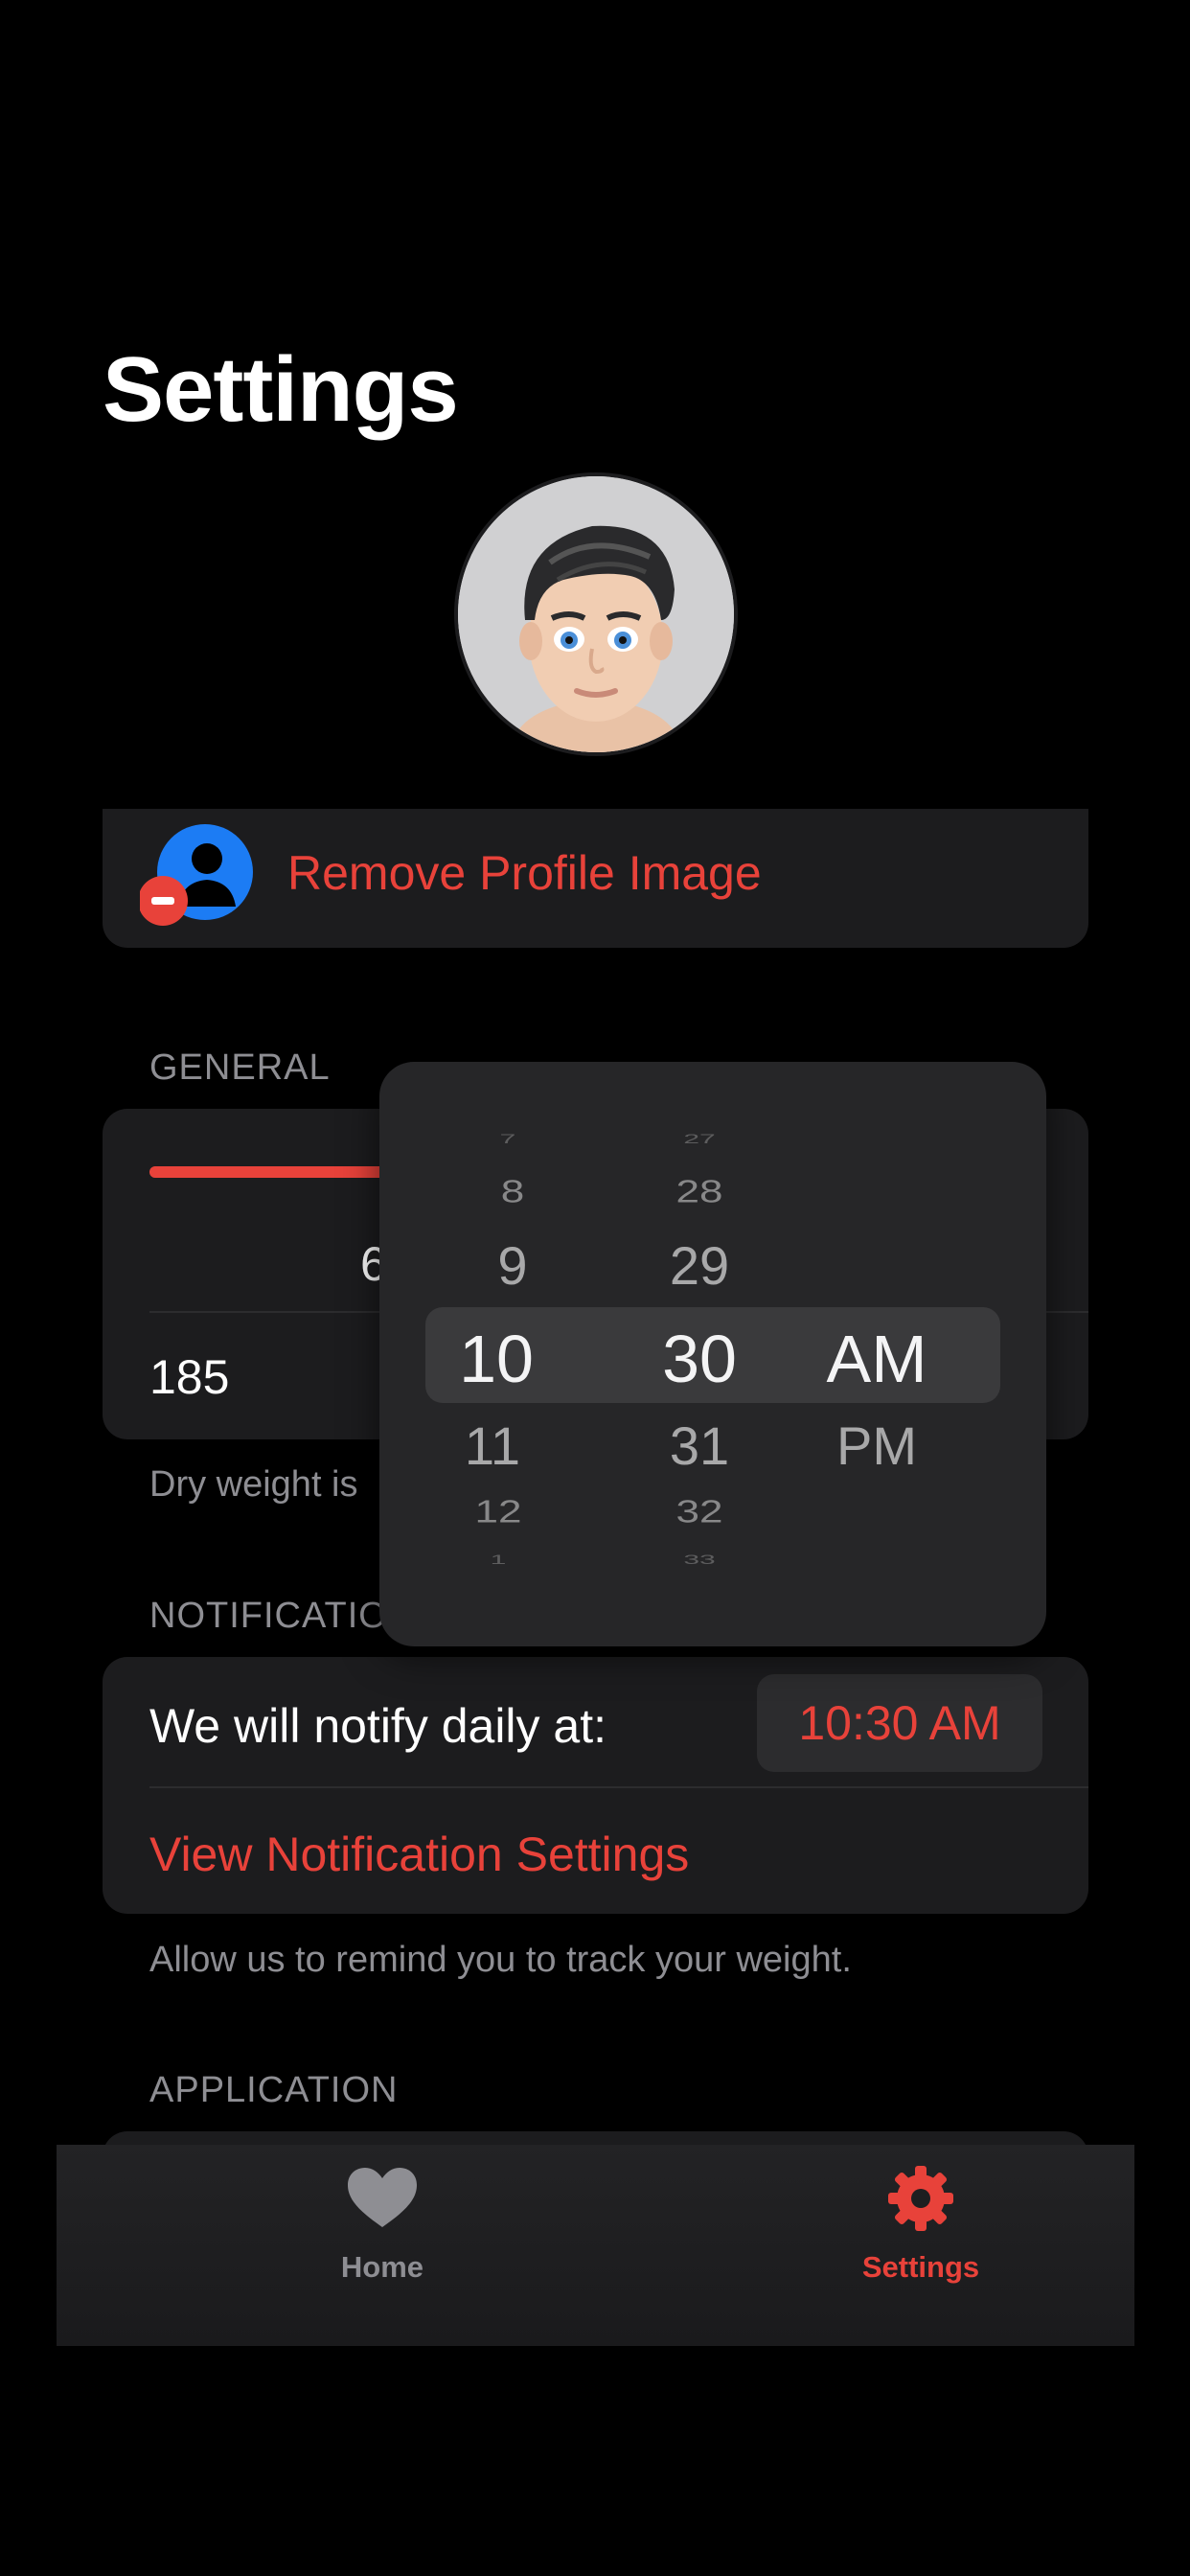 The image size is (1190, 2576). I want to click on notifications-section-header: NOTIFICATIO, so click(269, 1616).